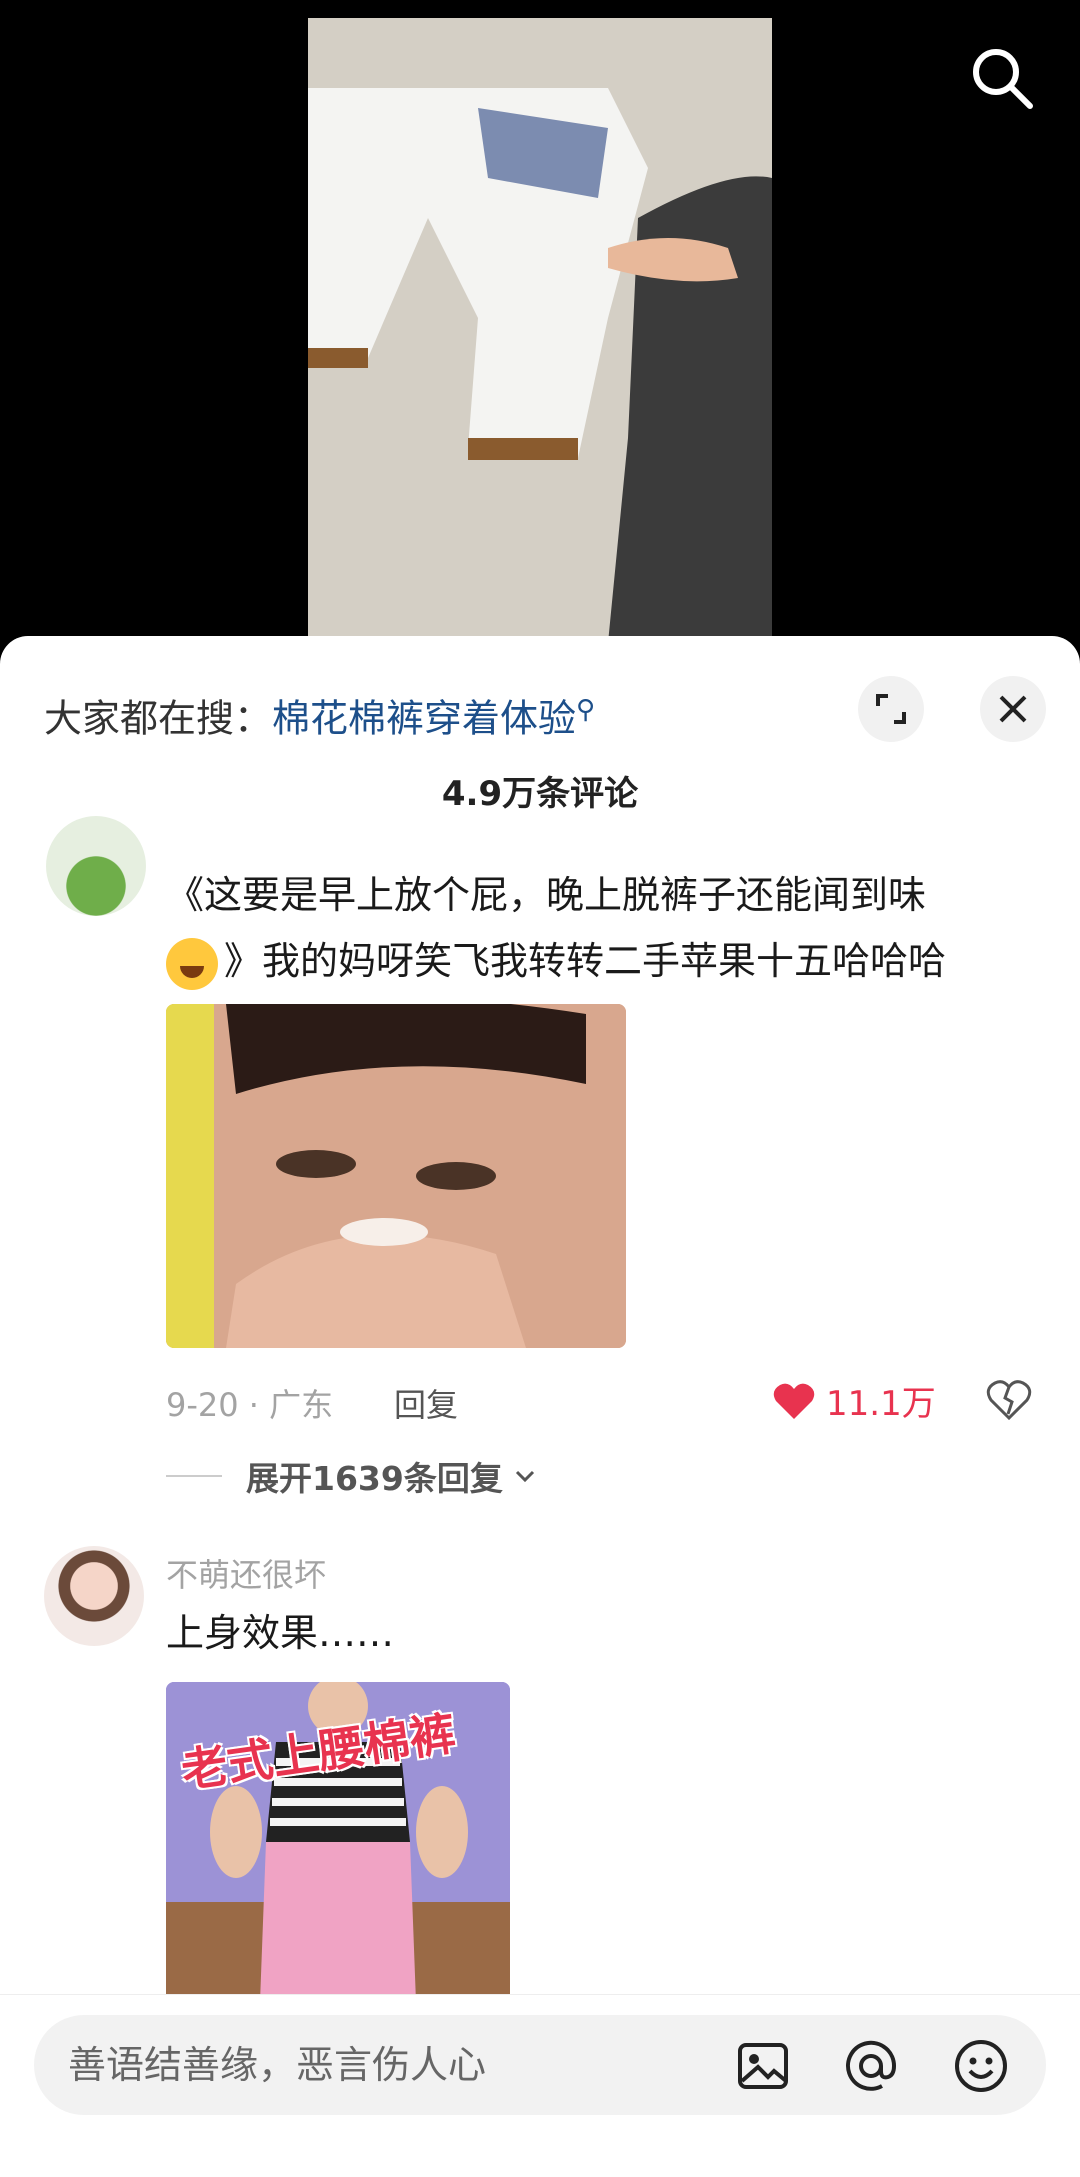 This screenshot has width=1080, height=2177. What do you see at coordinates (546, 895) in the screenshot?
I see `comment-text-line1: 《这要是早上放个屁，晚上脱裤子还能闻到味` at bounding box center [546, 895].